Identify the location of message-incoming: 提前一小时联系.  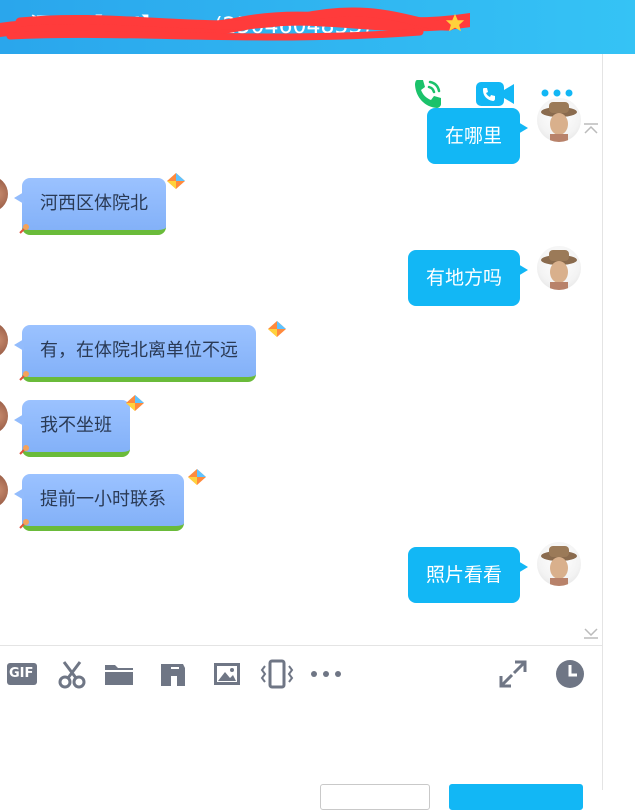
(99, 502).